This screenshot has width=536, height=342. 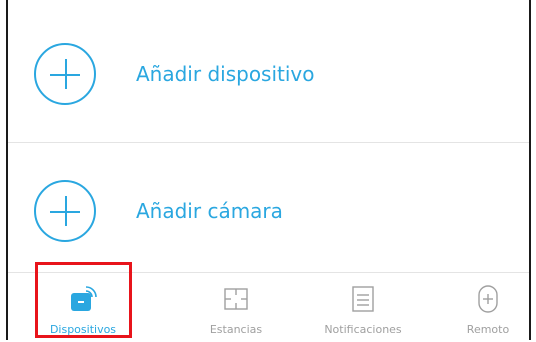 What do you see at coordinates (488, 299) in the screenshot?
I see `remote-plus-icon` at bounding box center [488, 299].